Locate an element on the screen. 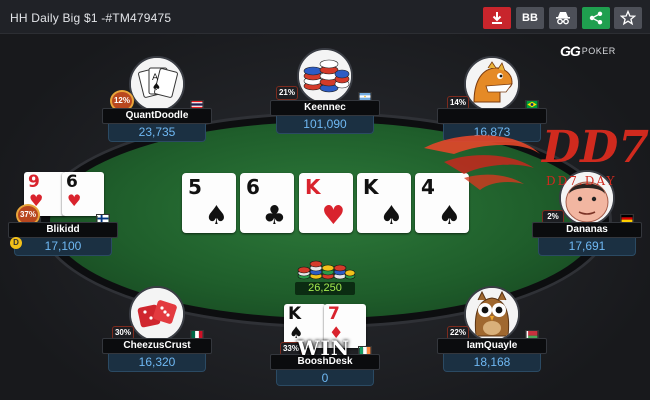  logo-gg-text: GG is located at coordinates (570, 51).